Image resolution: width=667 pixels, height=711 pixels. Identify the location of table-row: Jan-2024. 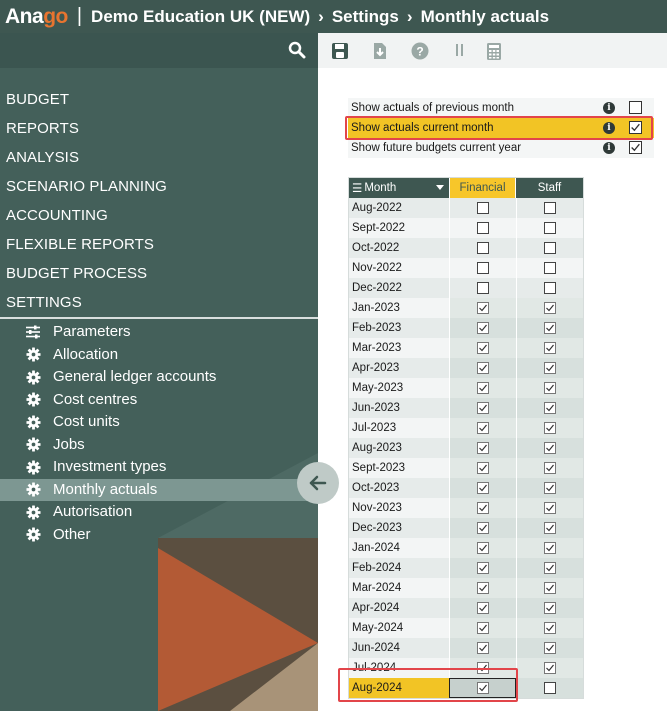
(466, 548).